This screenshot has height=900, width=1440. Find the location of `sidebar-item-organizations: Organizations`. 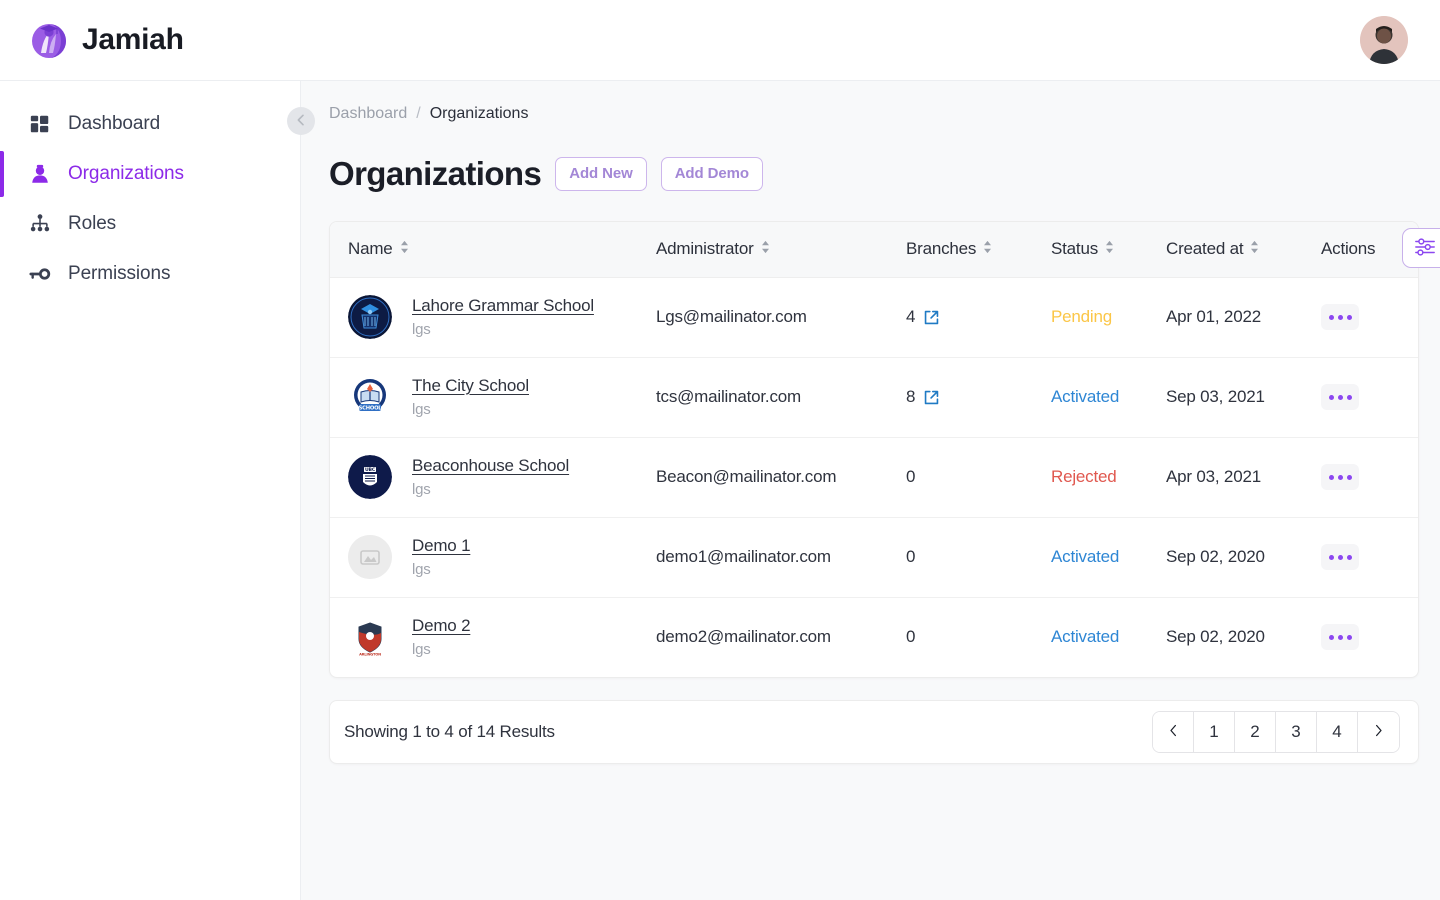

sidebar-item-organizations: Organizations is located at coordinates (150, 174).